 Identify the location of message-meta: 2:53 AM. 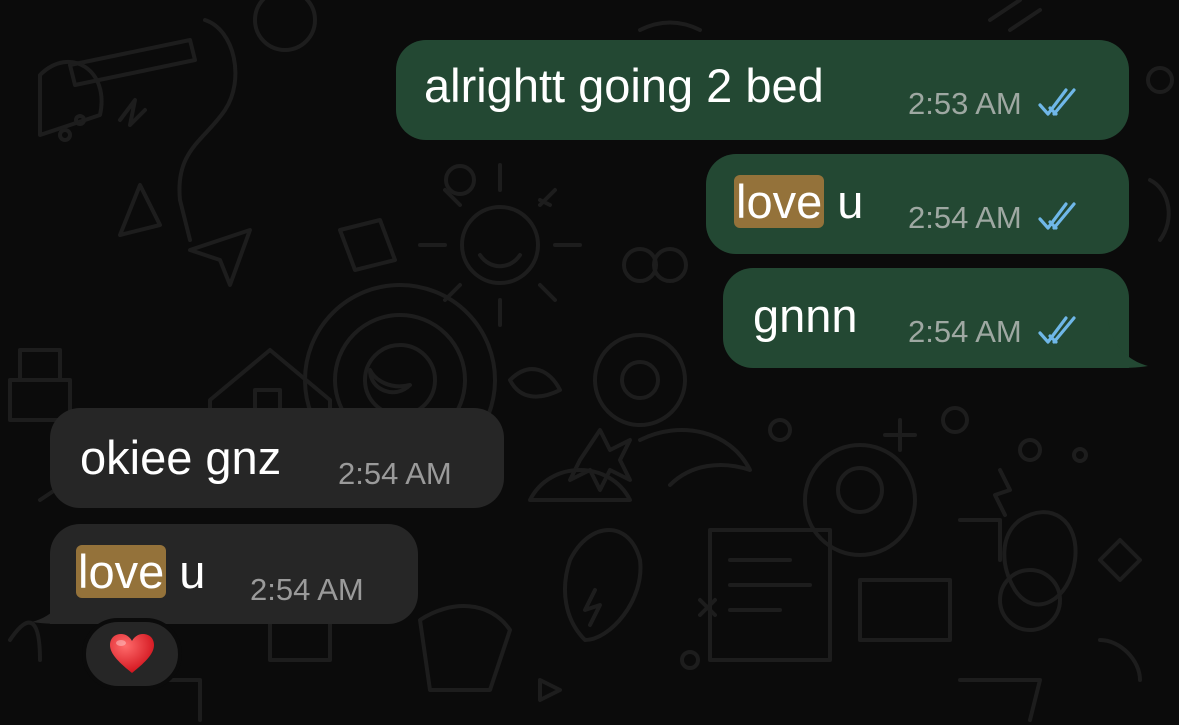
(996, 104).